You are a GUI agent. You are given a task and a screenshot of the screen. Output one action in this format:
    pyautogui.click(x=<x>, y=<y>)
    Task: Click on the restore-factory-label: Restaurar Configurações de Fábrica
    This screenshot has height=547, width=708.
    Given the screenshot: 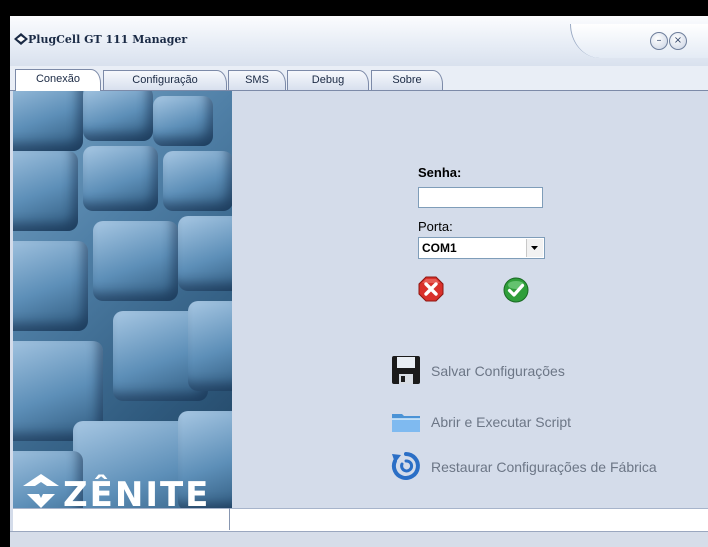 What is the action you would take?
    pyautogui.click(x=544, y=467)
    